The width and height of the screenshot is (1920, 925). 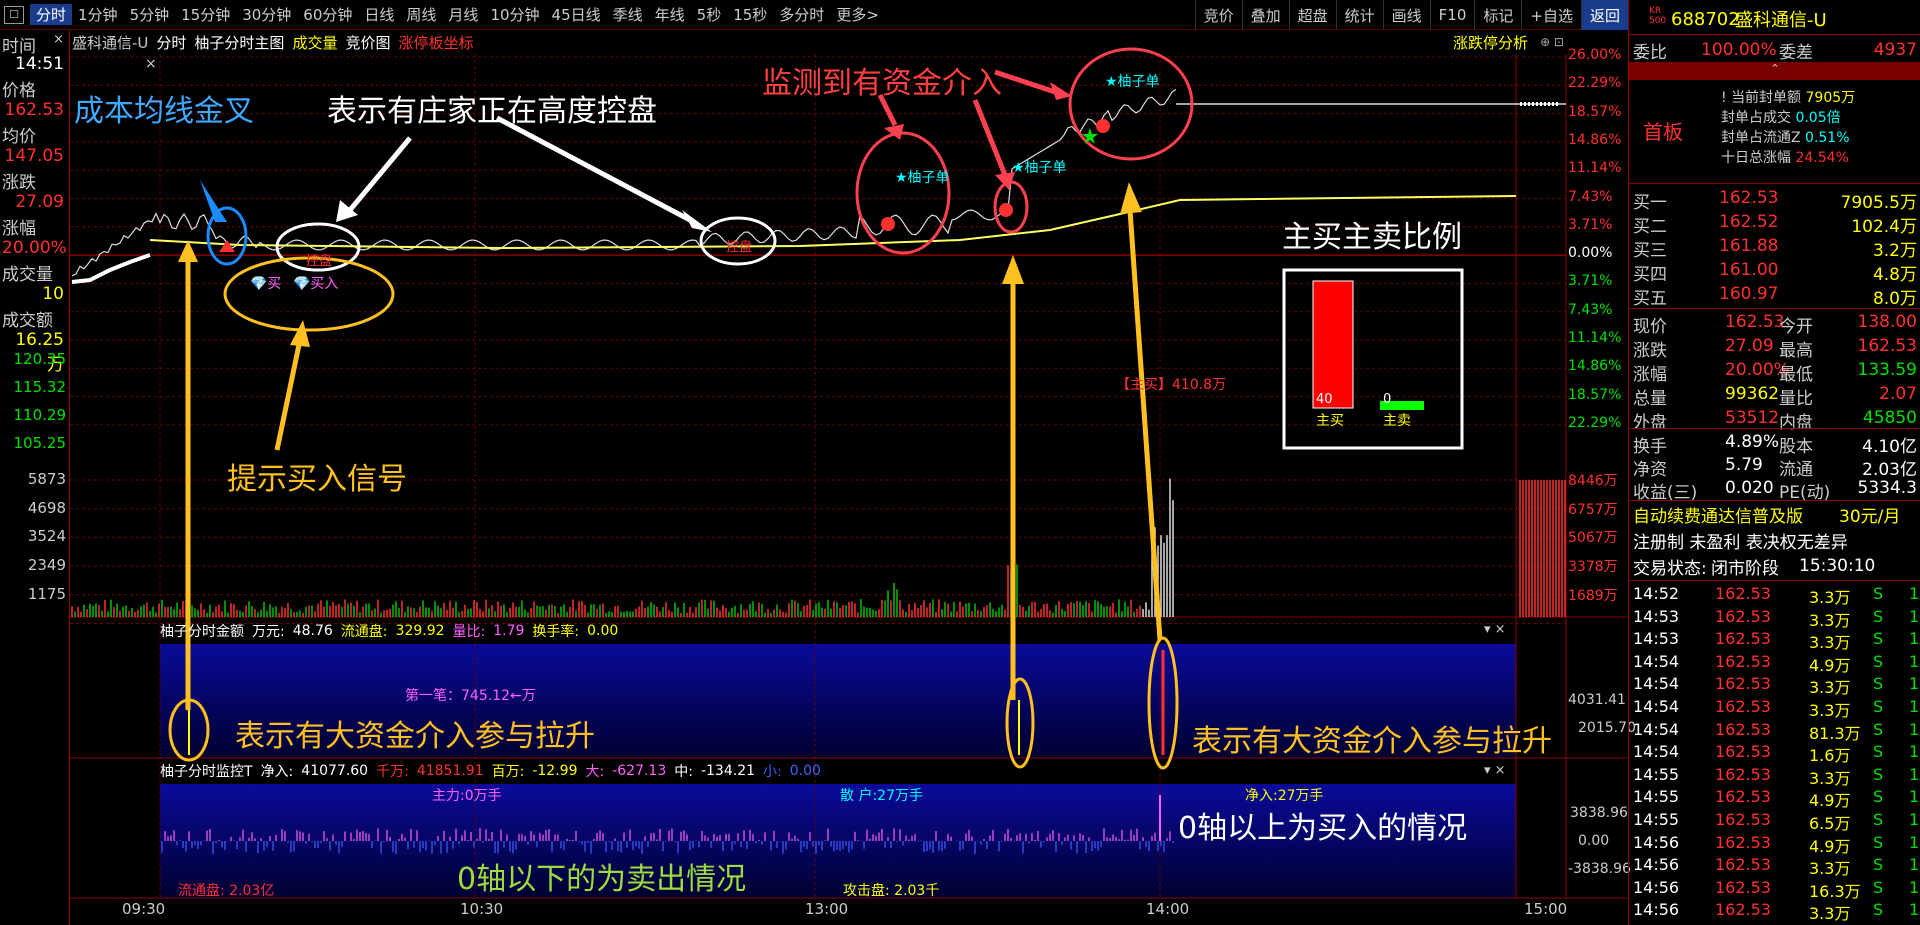 What do you see at coordinates (1776, 731) in the screenshot?
I see `tick-row: 14:54 162.53 81.3万 S 1` at bounding box center [1776, 731].